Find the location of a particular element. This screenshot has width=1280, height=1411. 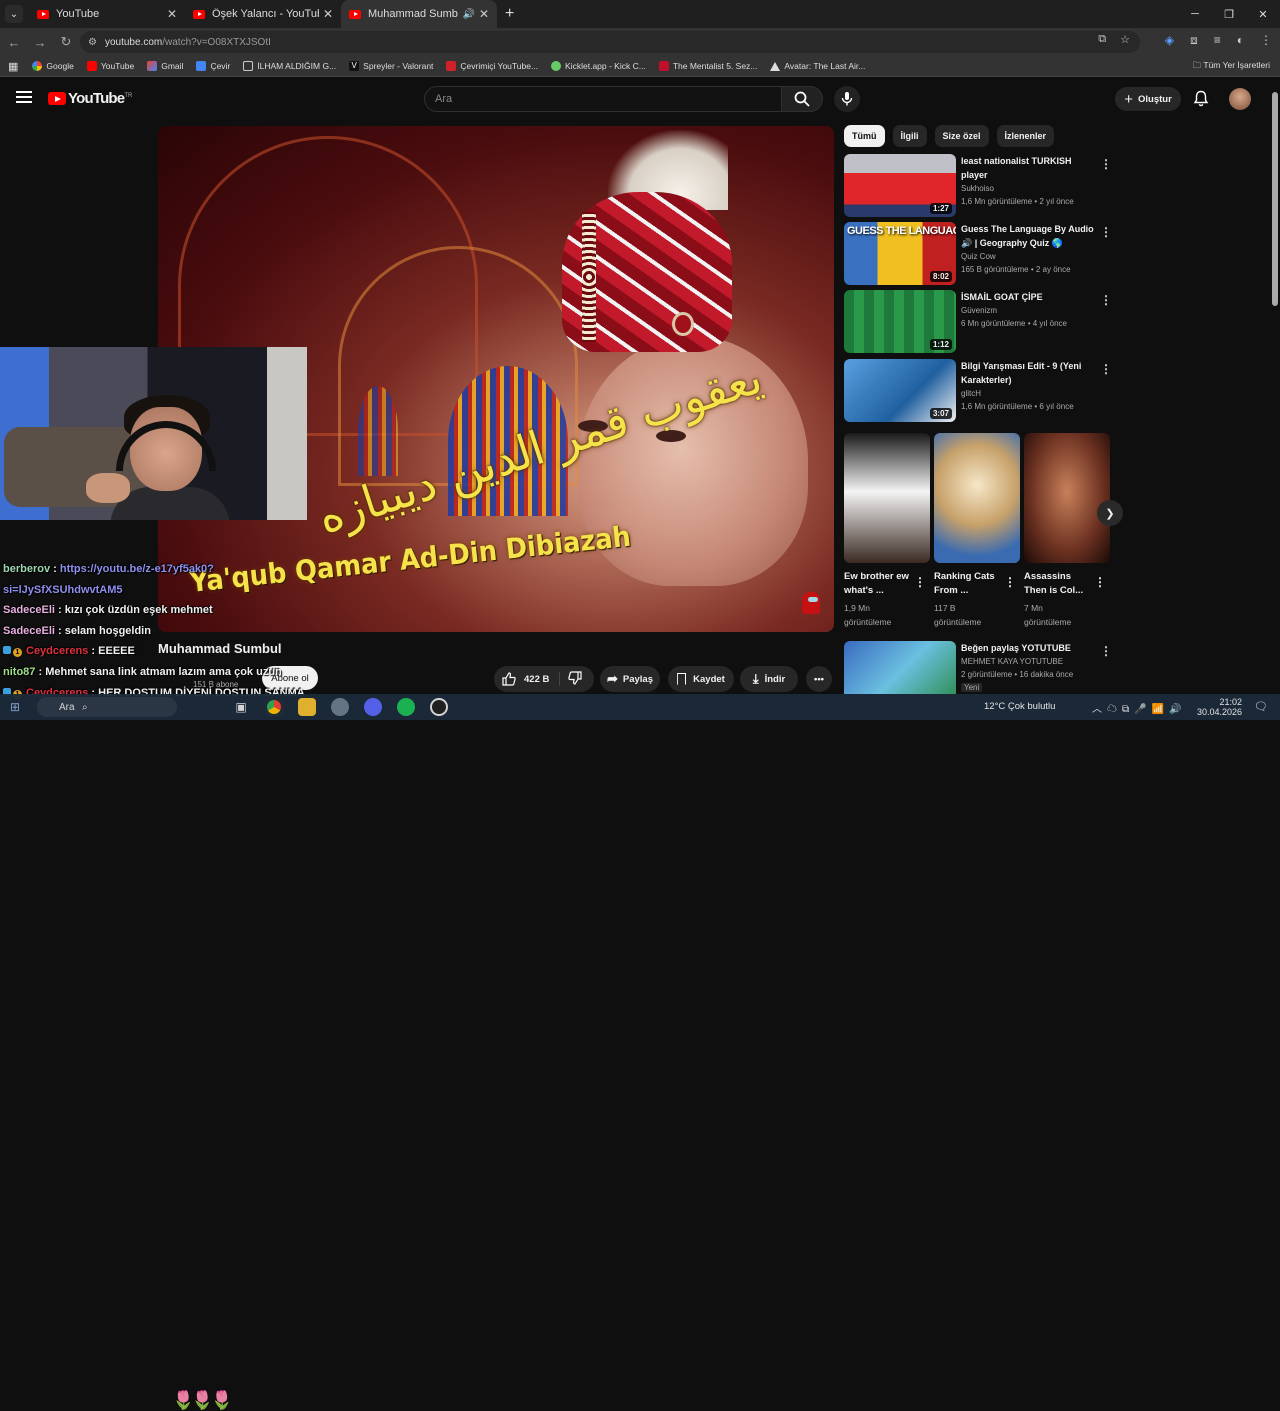

discord-icon is located at coordinates (373, 707).